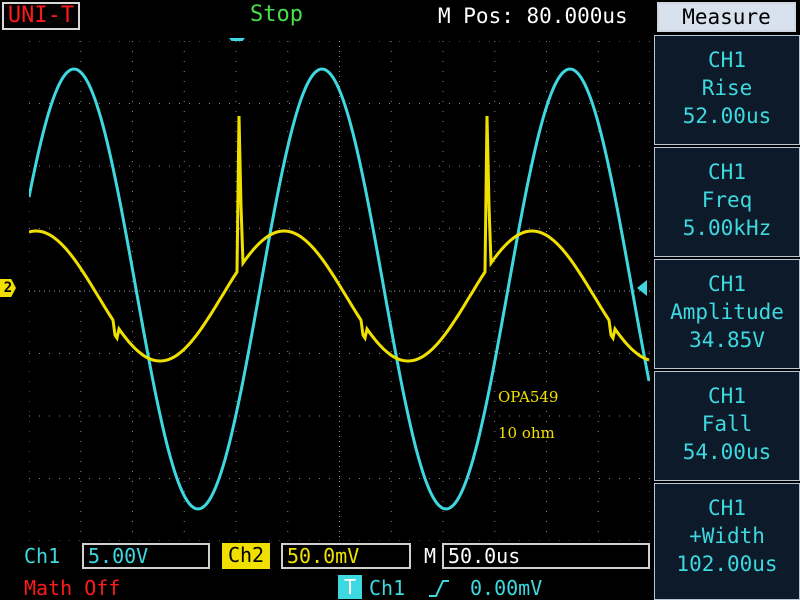 This screenshot has width=800, height=600. I want to click on rising-edge-icon, so click(439, 588).